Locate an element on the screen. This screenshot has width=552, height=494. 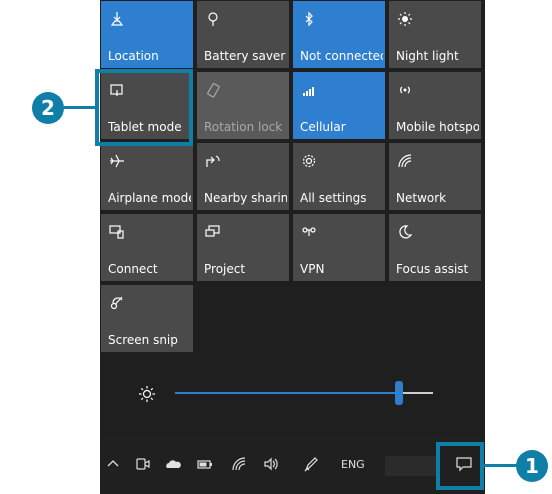
tile-label: Cellular is located at coordinates (323, 127).